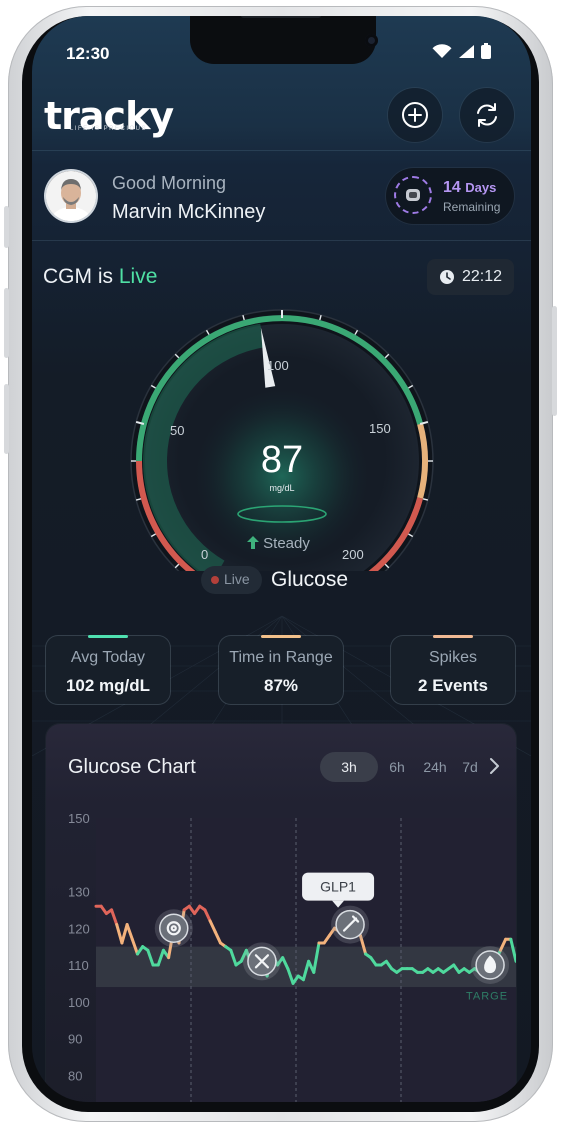  I want to click on arrow-up-icon, so click(253, 542).